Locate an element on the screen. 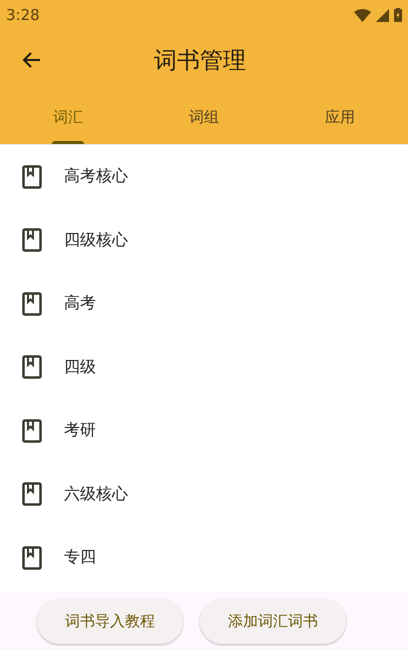 This screenshot has width=408, height=650. signal-icon is located at coordinates (382, 15).